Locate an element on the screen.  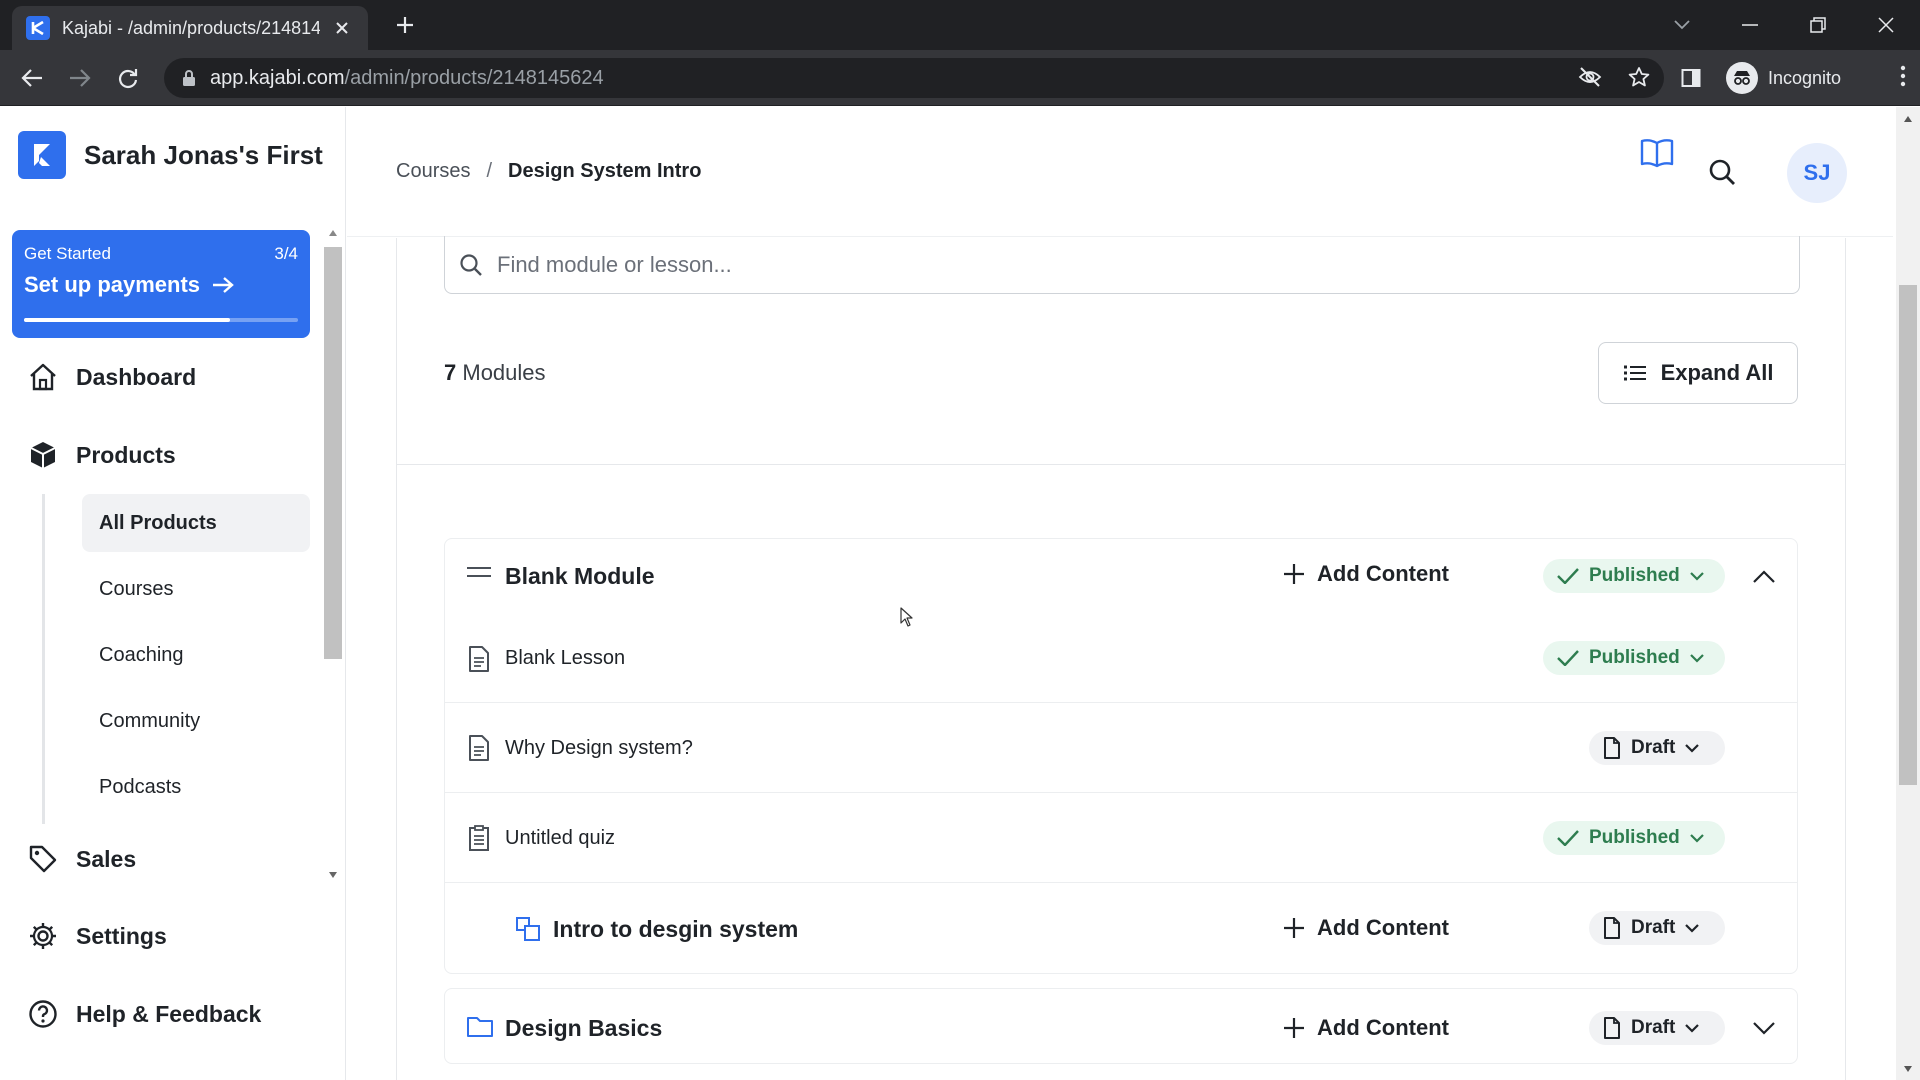
back-arrow-icon is located at coordinates (32, 78).